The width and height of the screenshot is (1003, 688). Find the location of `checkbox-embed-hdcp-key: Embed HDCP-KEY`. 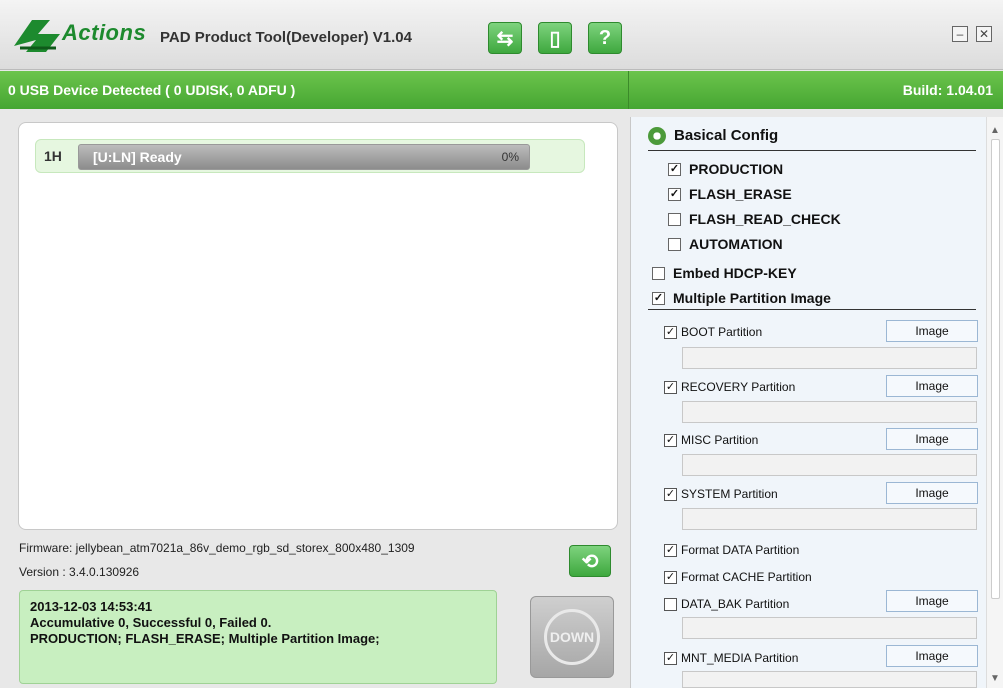

checkbox-embed-hdcp-key: Embed HDCP-KEY is located at coordinates (724, 273).